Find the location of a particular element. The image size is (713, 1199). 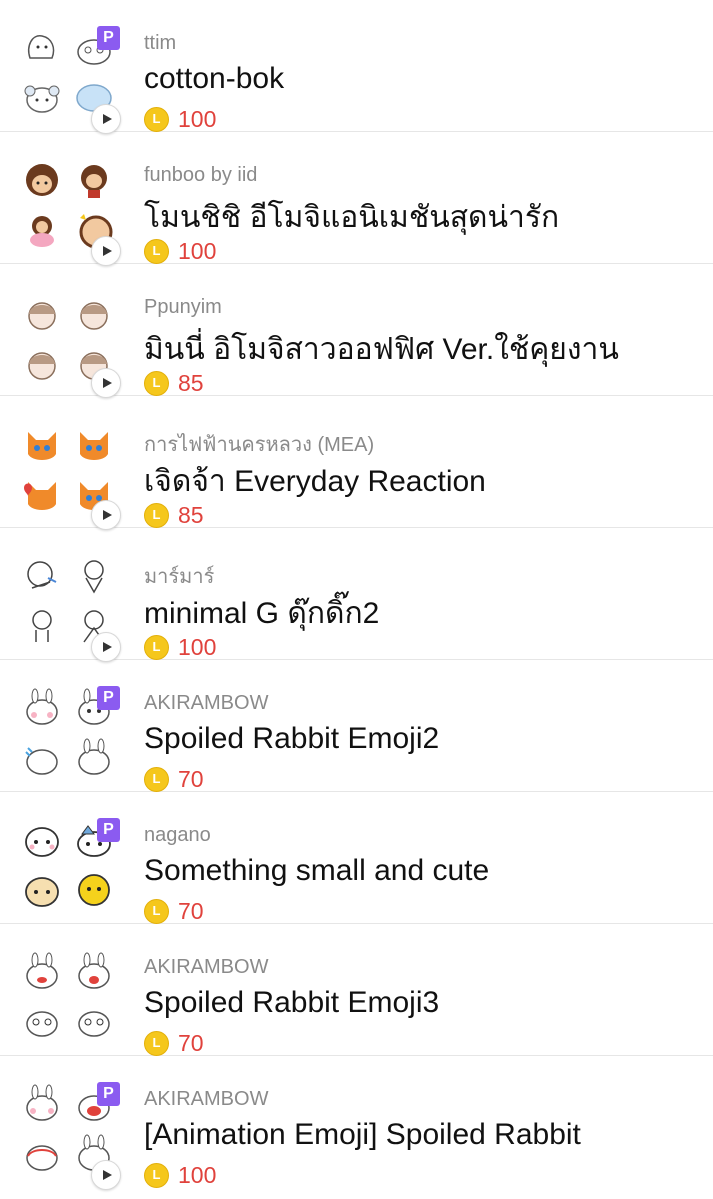

author-name: ttim is located at coordinates (160, 43).